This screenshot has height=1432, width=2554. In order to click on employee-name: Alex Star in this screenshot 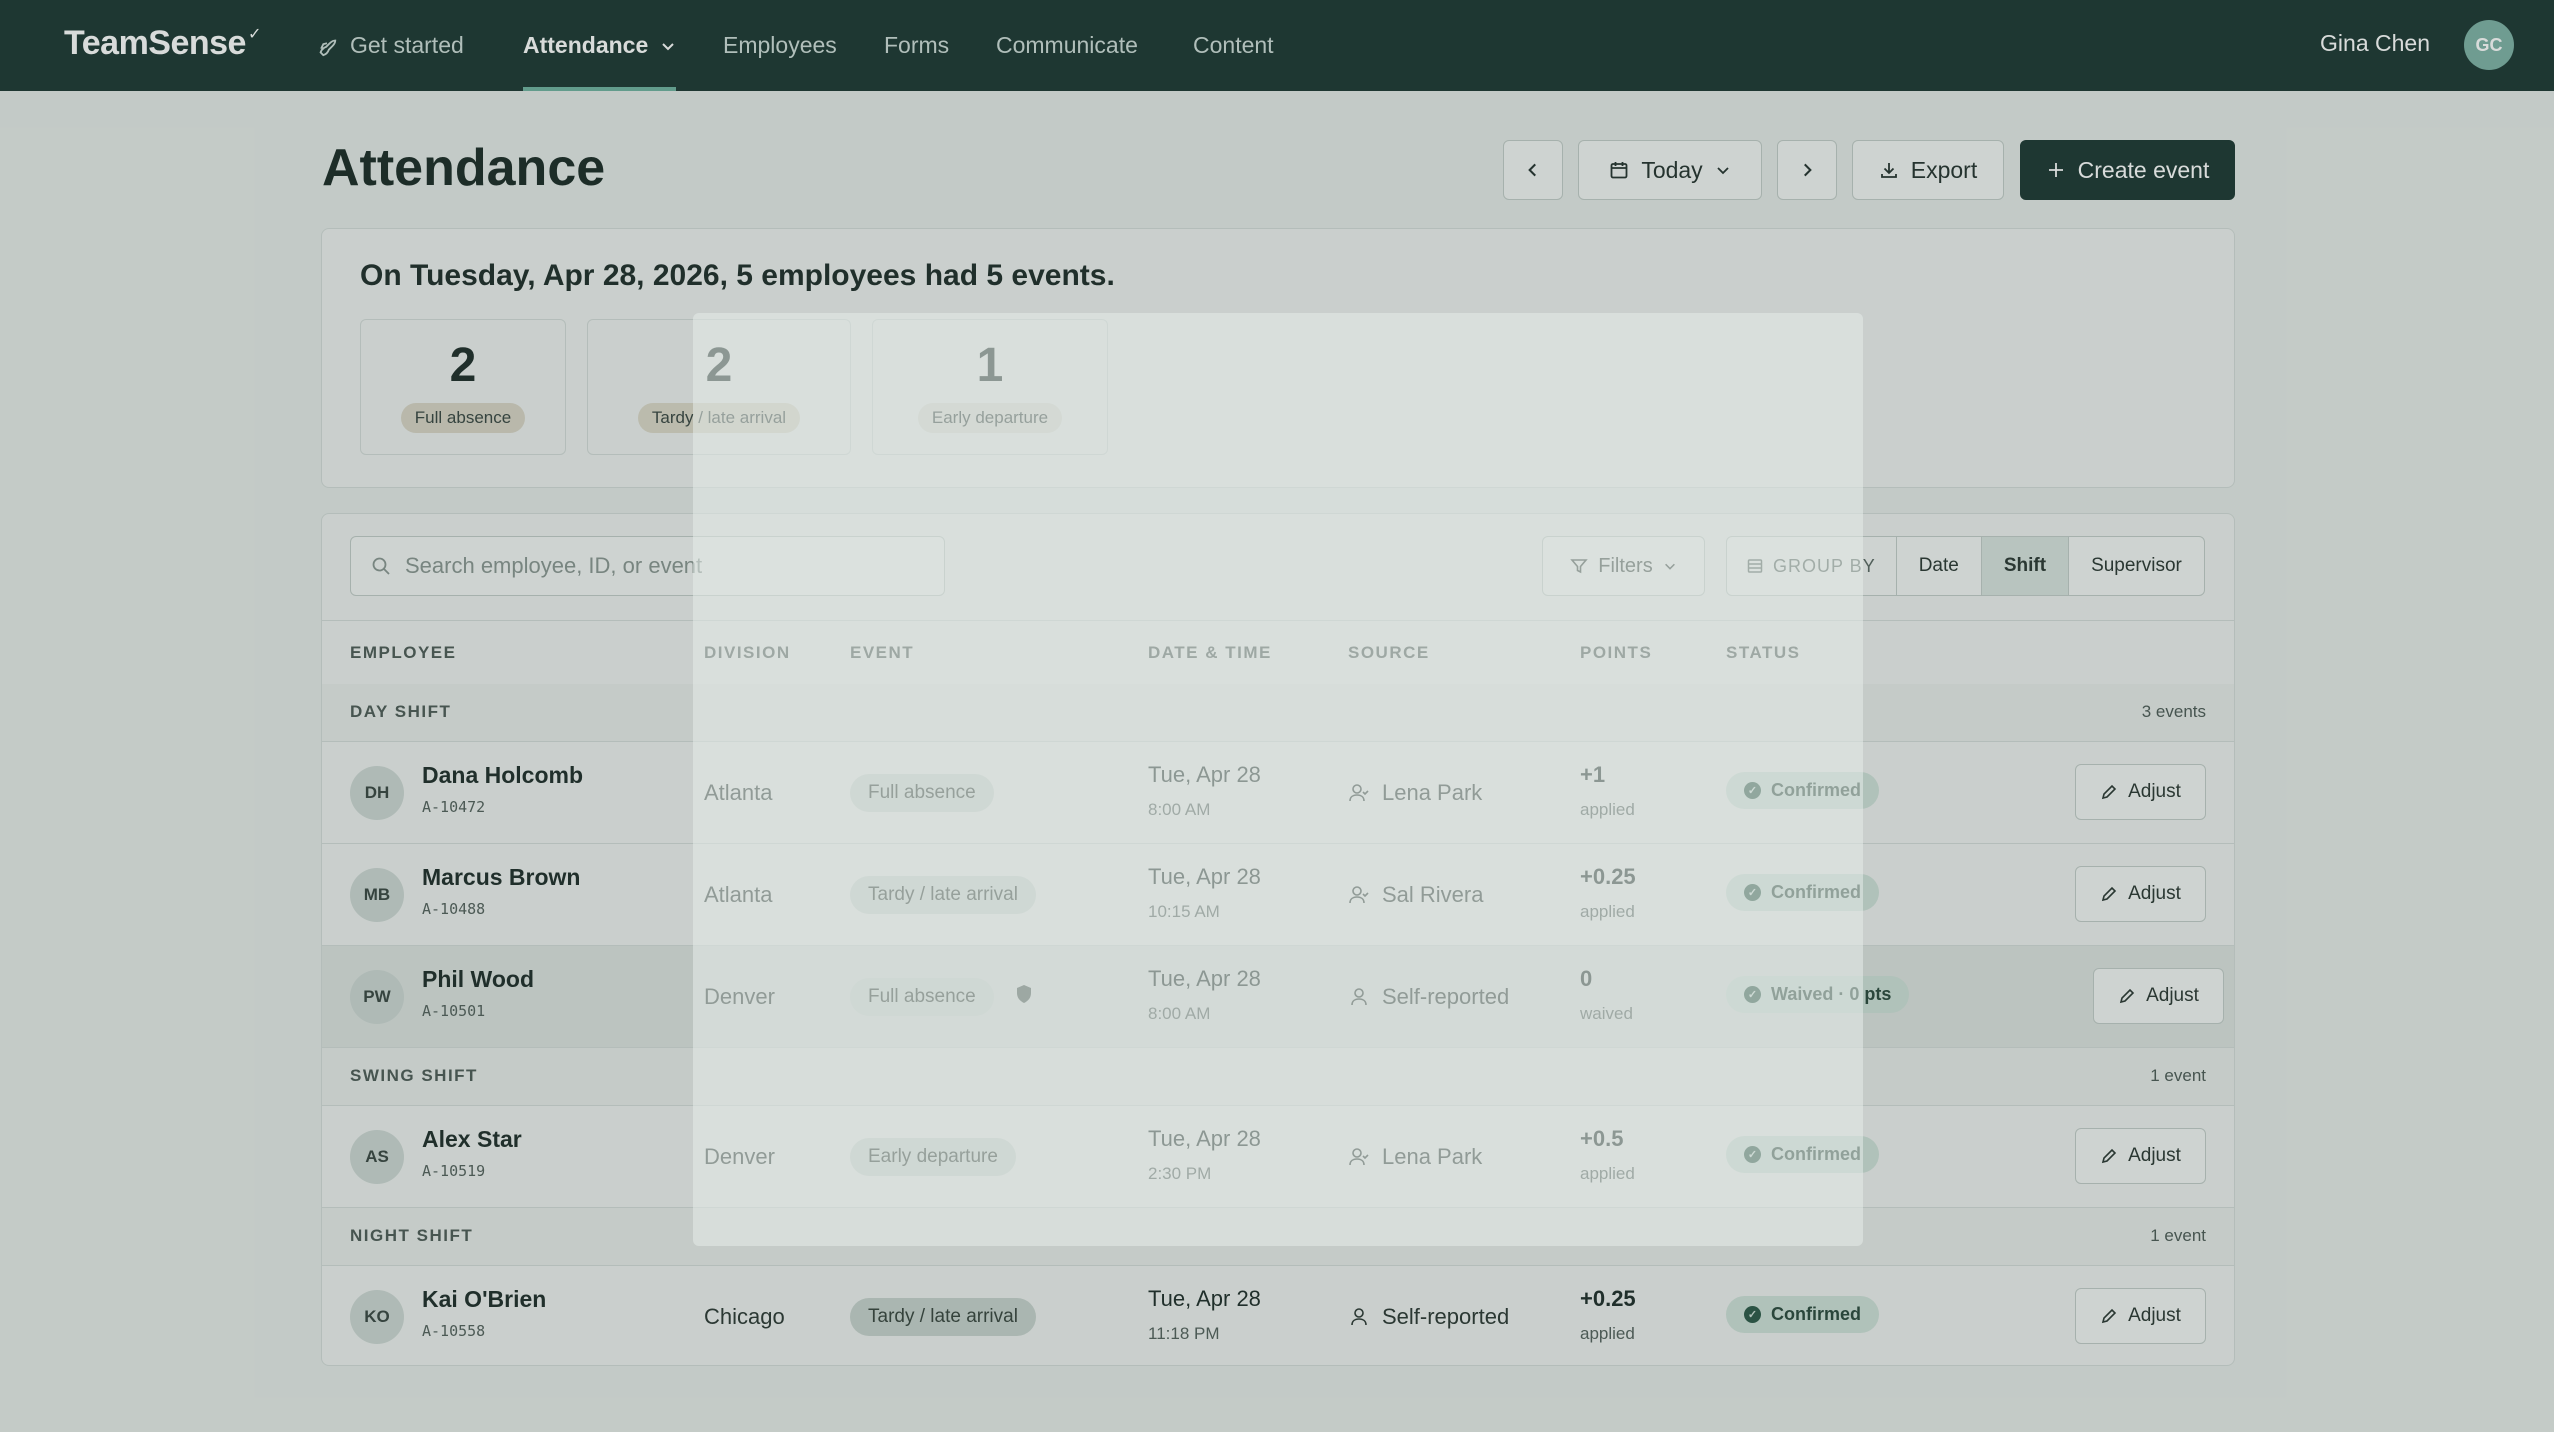, I will do `click(472, 1139)`.